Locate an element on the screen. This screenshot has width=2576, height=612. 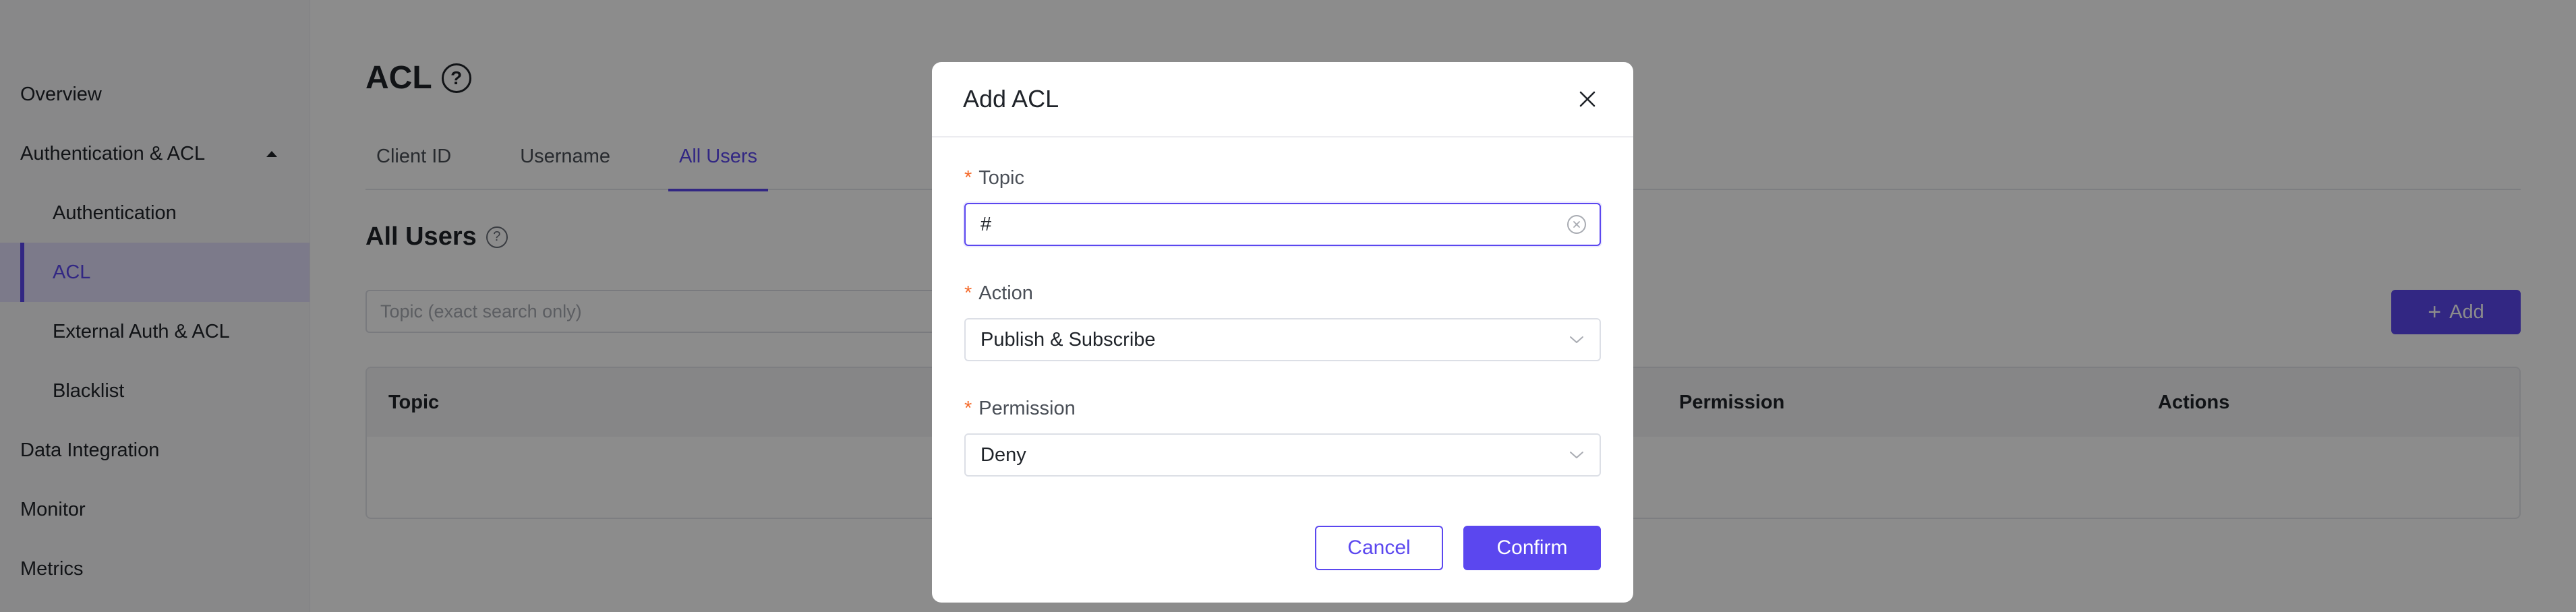
action-label-text: Action is located at coordinates (1006, 293).